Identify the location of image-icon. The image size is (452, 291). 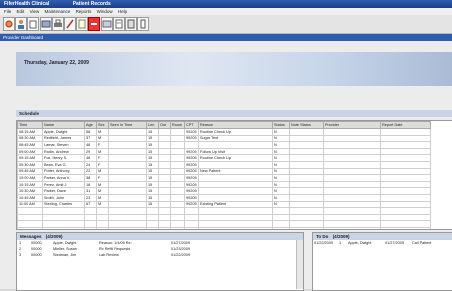
(107, 24).